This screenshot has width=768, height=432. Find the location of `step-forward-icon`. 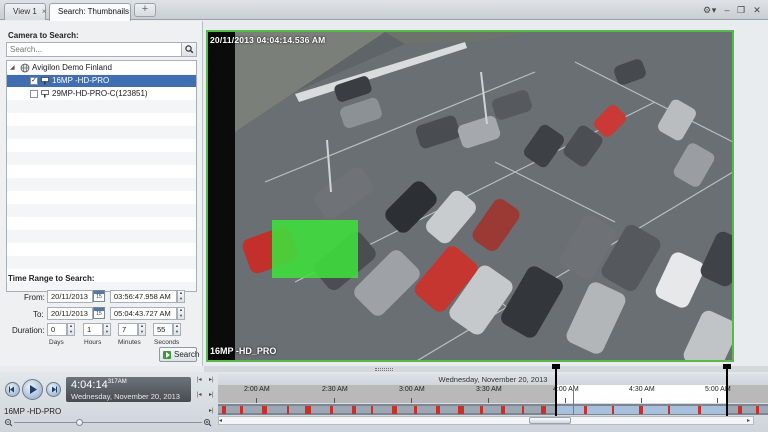

step-forward-icon is located at coordinates (54, 389).